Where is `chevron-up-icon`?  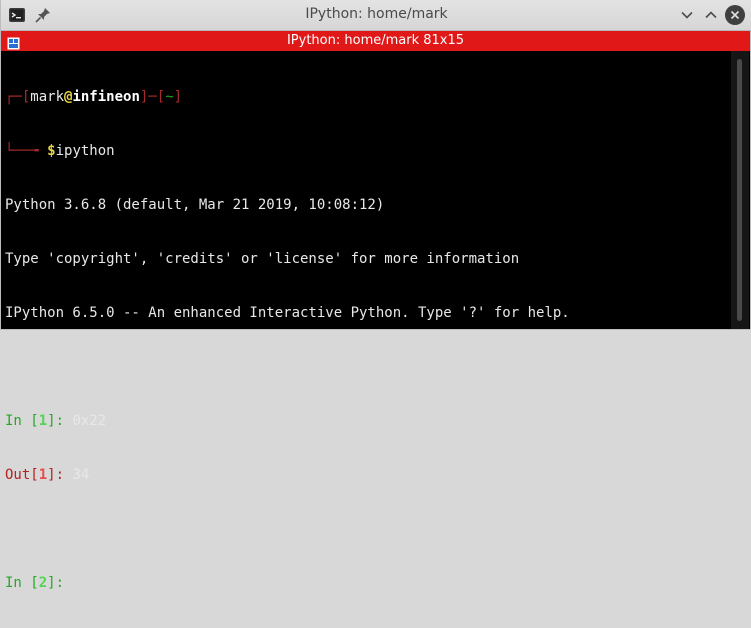
chevron-up-icon is located at coordinates (711, 15).